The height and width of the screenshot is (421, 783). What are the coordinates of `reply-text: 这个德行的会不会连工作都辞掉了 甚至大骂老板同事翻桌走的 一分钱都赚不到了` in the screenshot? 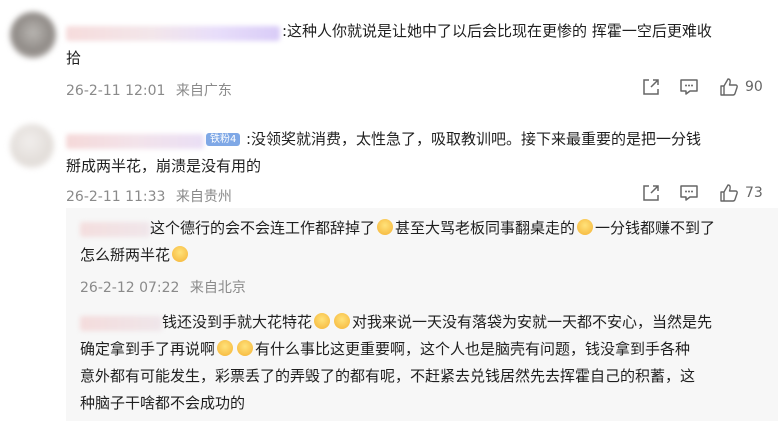 It's located at (433, 228).